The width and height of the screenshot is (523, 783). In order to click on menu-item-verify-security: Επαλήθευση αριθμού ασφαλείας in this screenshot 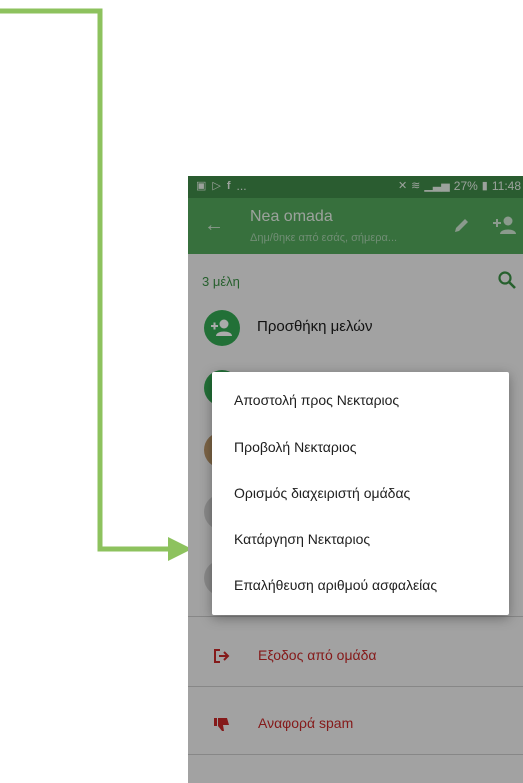, I will do `click(335, 585)`.